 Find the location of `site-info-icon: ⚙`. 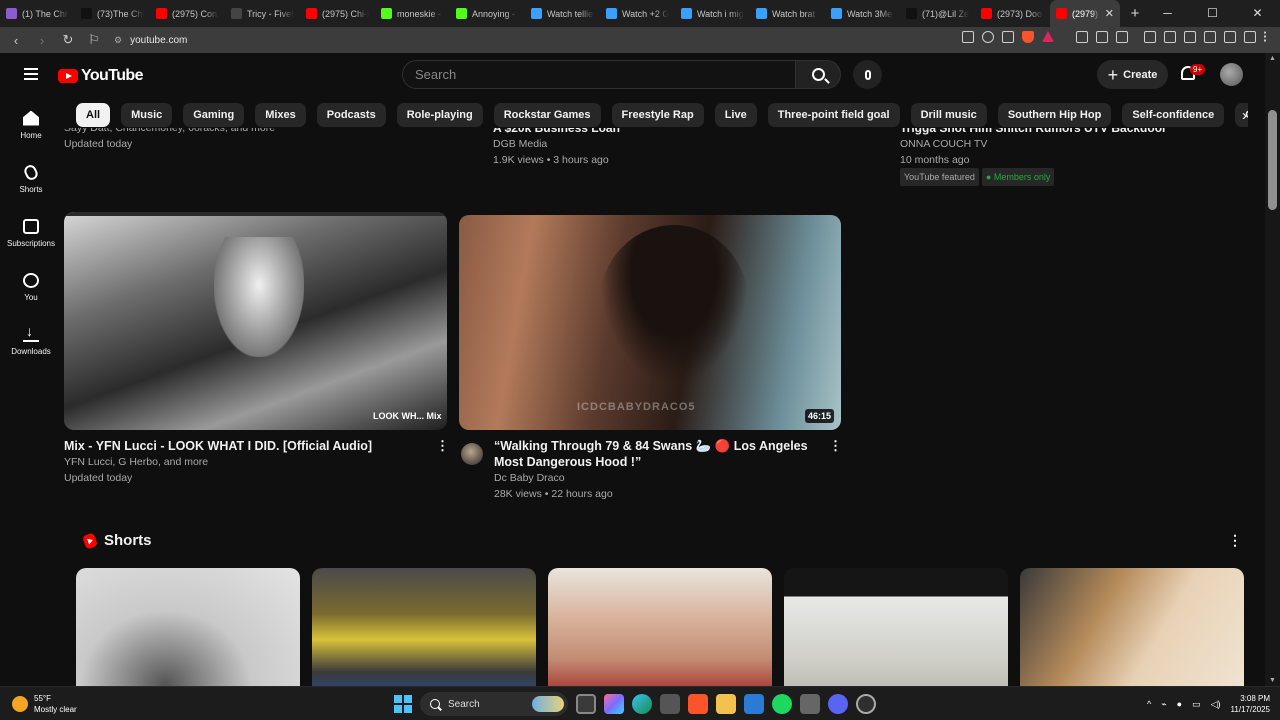

site-info-icon: ⚙ is located at coordinates (118, 40).